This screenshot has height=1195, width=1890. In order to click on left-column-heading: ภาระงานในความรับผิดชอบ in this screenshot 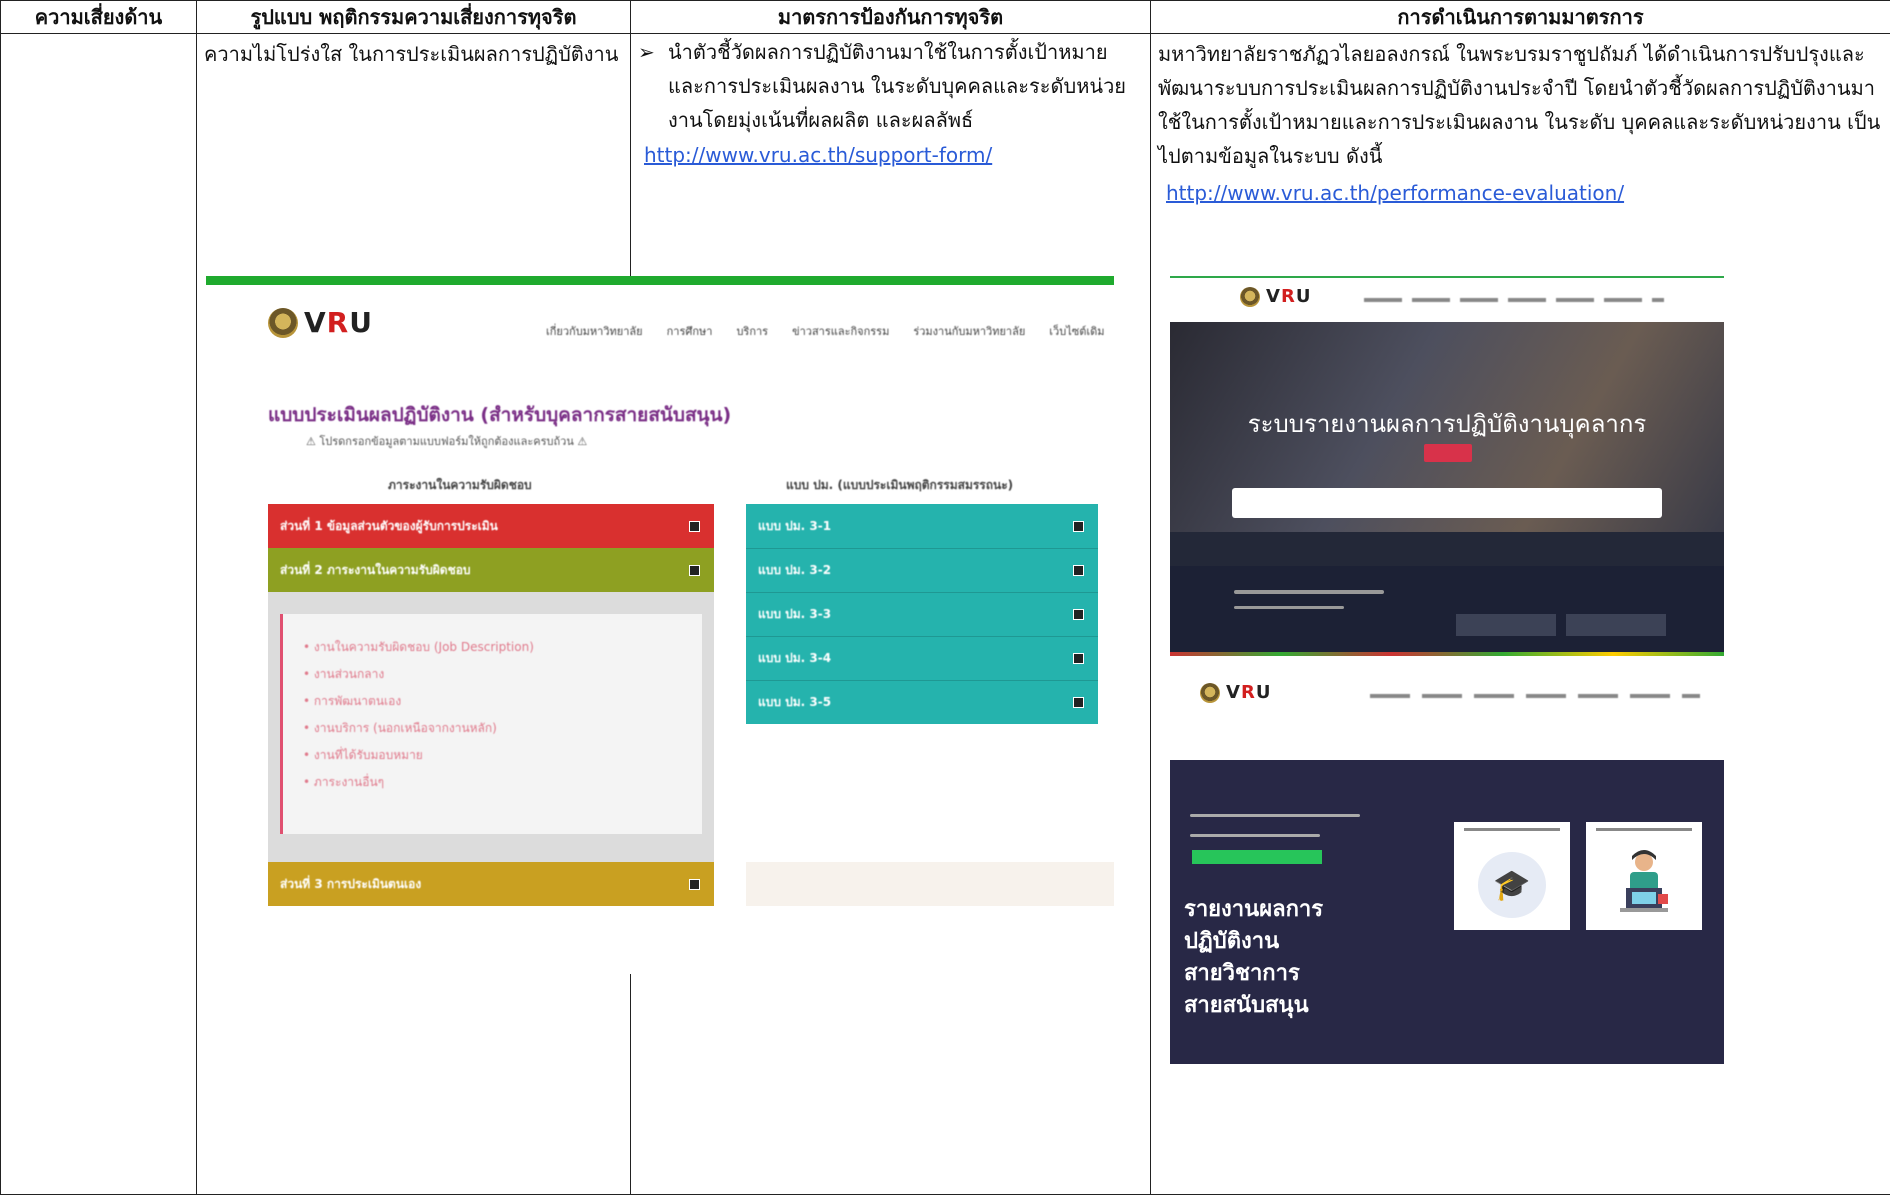, I will do `click(460, 485)`.